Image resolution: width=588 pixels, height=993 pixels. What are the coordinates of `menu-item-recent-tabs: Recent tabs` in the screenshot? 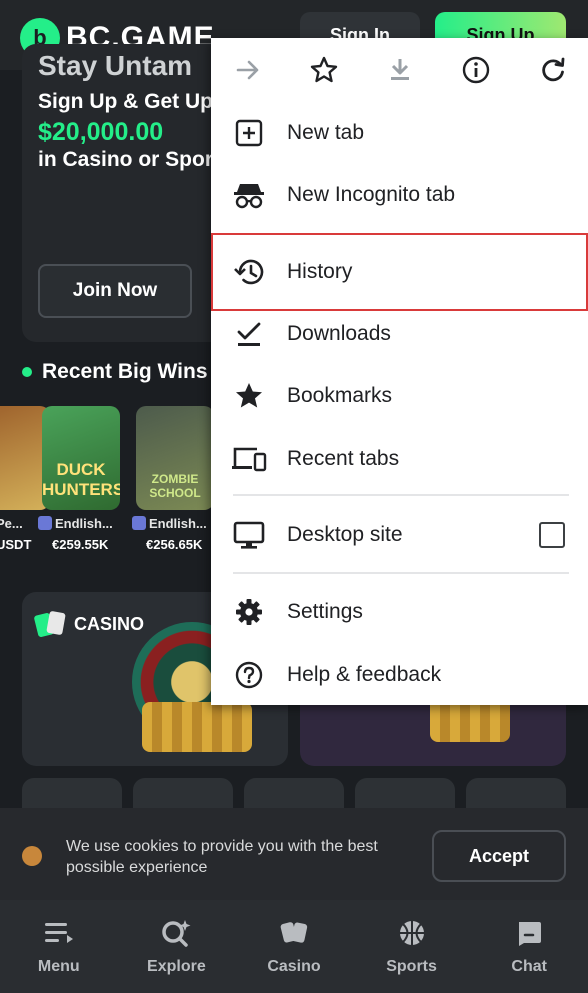 It's located at (399, 459).